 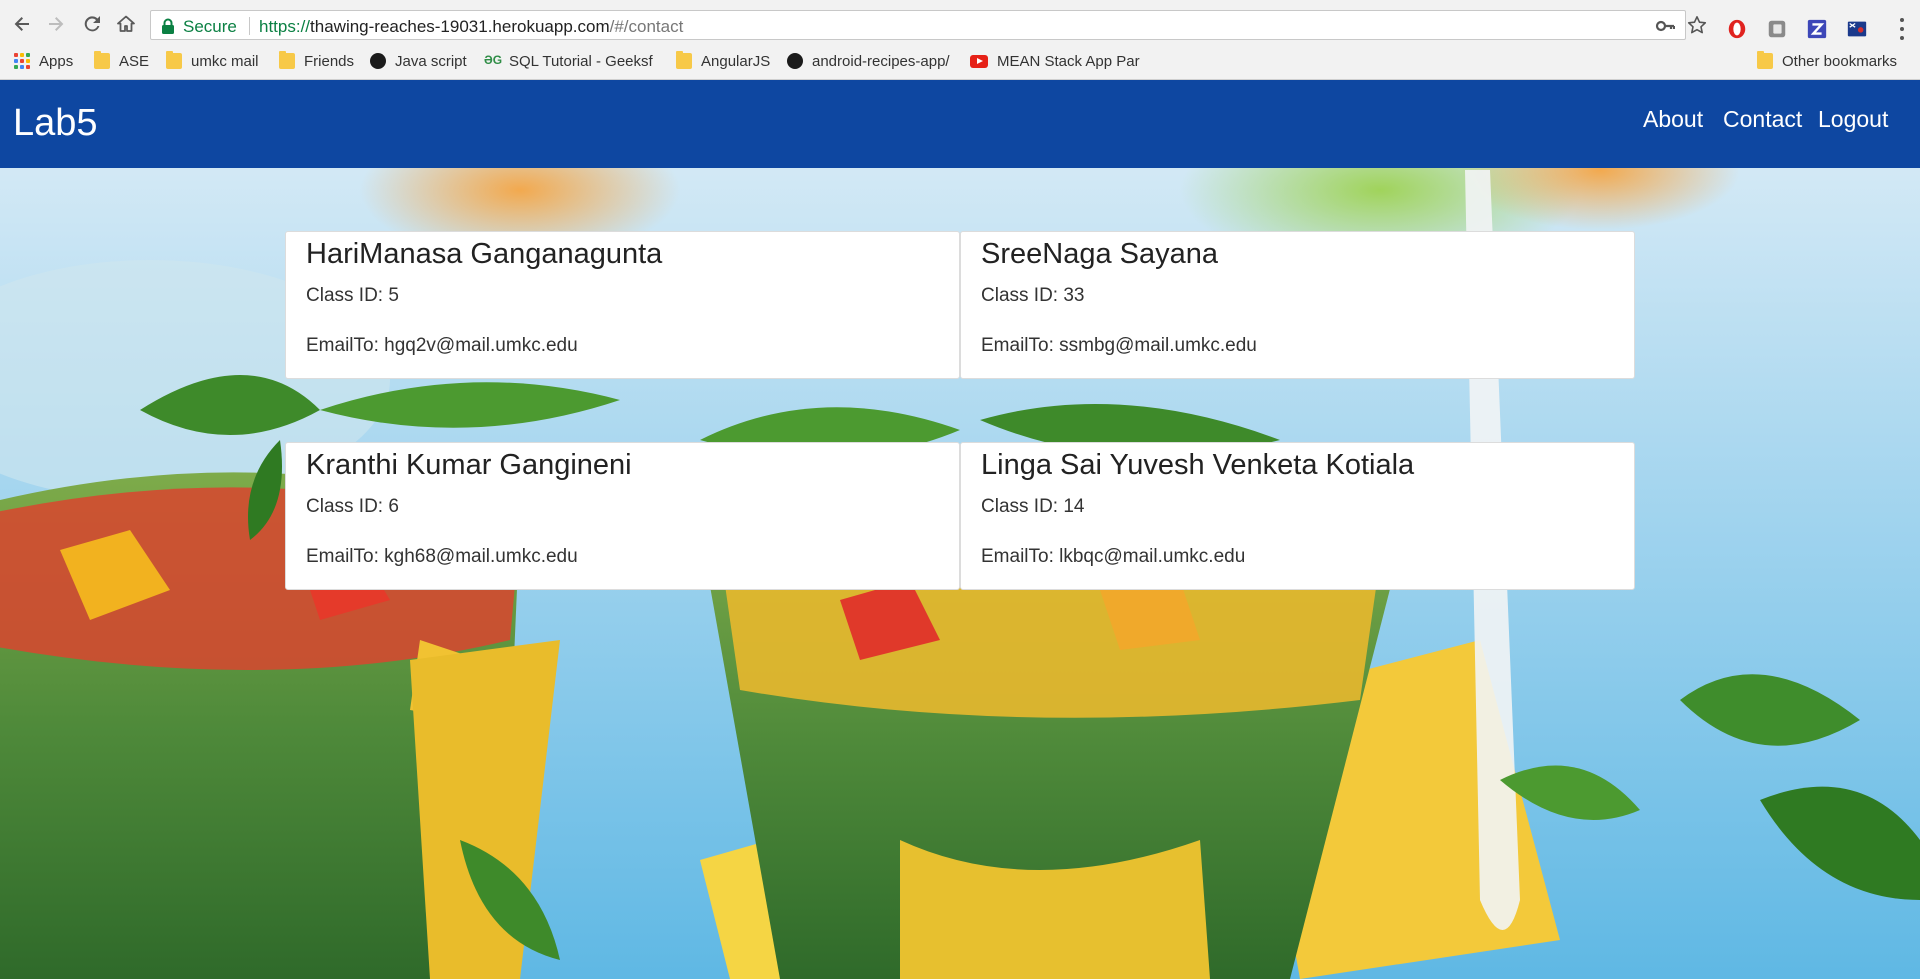 What do you see at coordinates (1119, 346) in the screenshot?
I see `contact-email: EmailTo: ssmbg@mail.umkc.edu` at bounding box center [1119, 346].